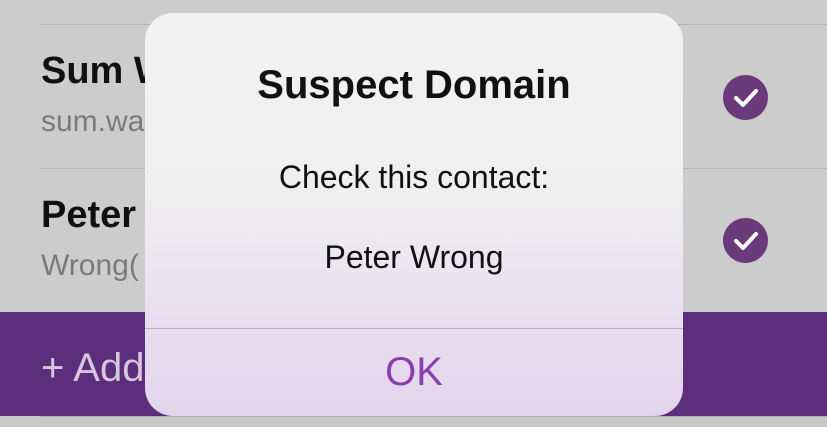 The width and height of the screenshot is (827, 427). I want to click on contact-email: Wrong(, so click(90, 265).